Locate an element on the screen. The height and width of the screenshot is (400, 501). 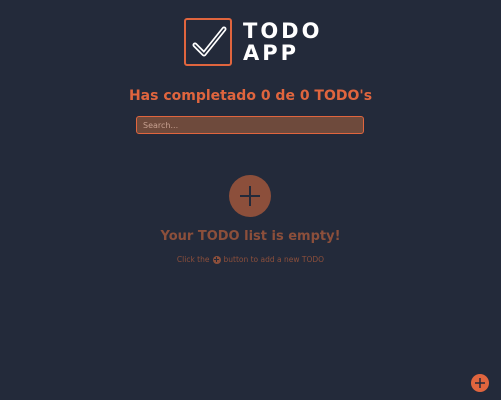
empty-state-hint: Click the button to add a new TODO is located at coordinates (250, 259).